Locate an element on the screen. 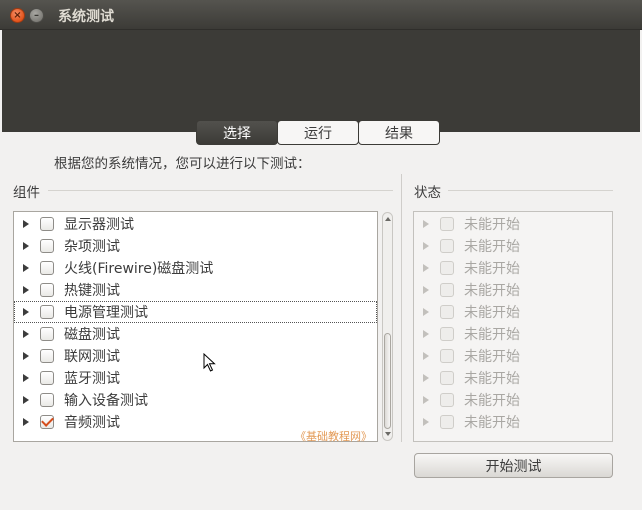 The height and width of the screenshot is (510, 642). list-item-label: 音频测试 is located at coordinates (92, 423).